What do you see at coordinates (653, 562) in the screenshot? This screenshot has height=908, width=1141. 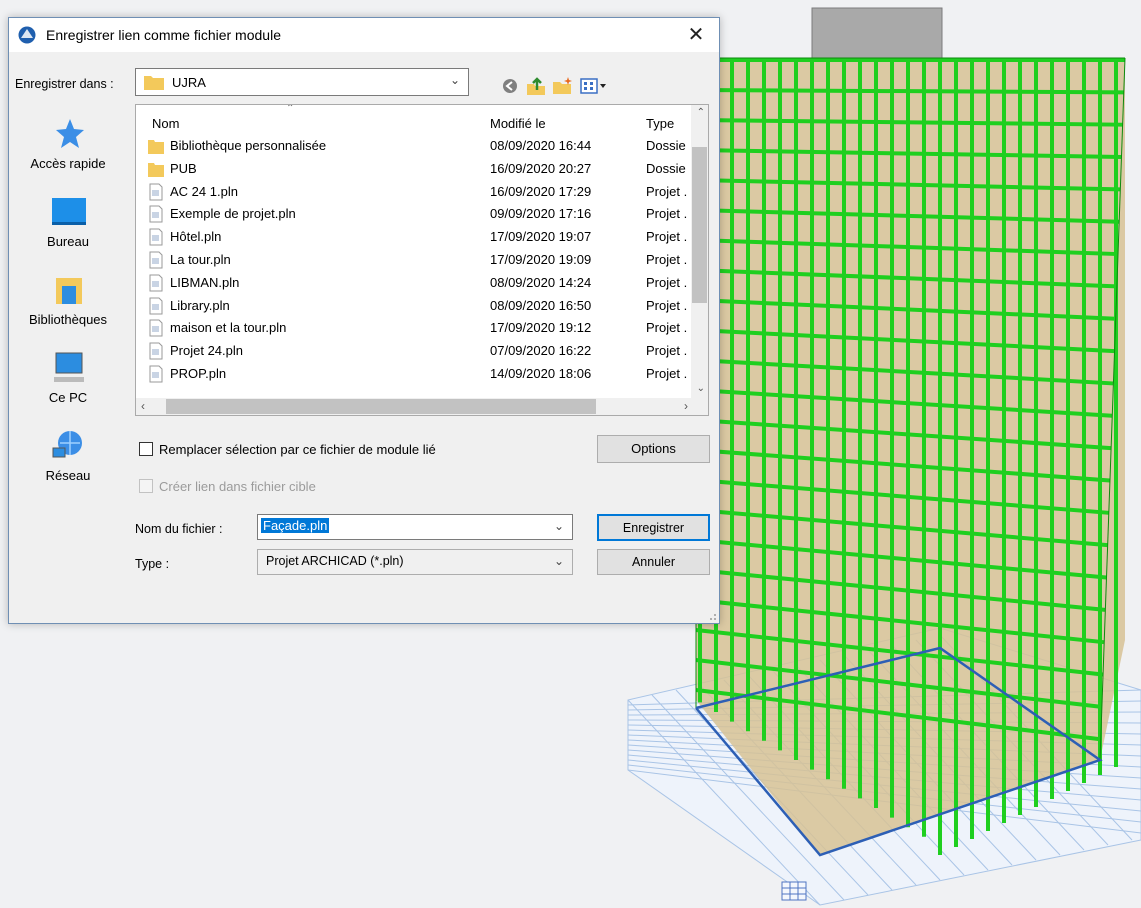 I see `cancel-button: Annuler` at bounding box center [653, 562].